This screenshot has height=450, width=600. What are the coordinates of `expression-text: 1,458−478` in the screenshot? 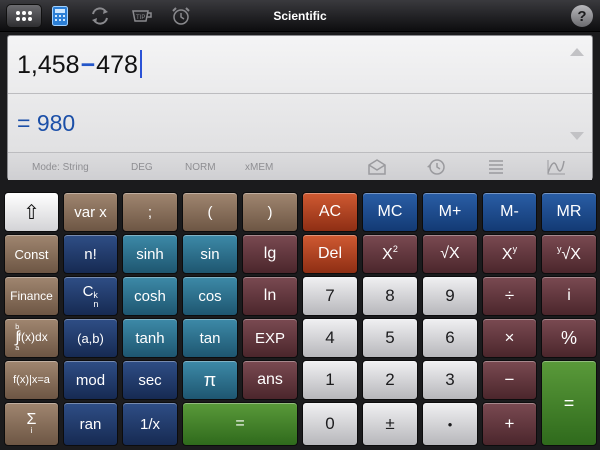 It's located at (79, 65).